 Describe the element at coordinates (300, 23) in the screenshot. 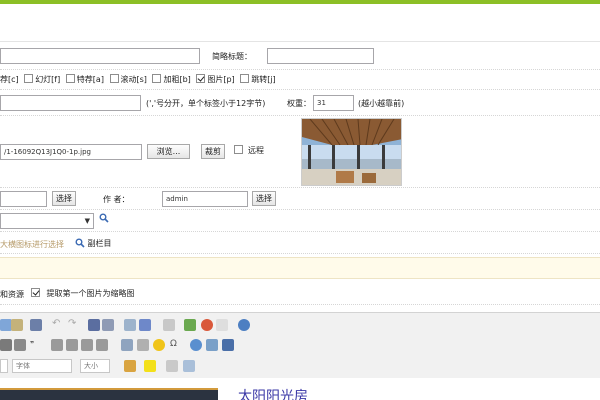

I see `header-strip` at that location.